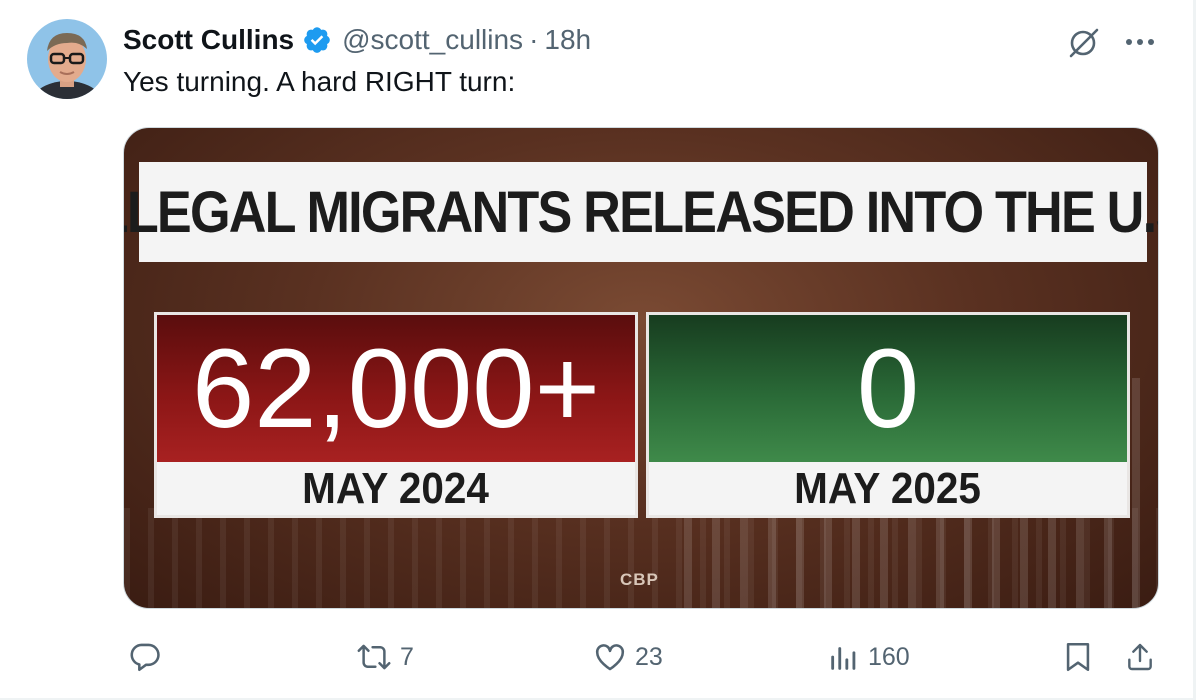 This screenshot has width=1196, height=700. I want to click on panel-value: 0, so click(888, 388).